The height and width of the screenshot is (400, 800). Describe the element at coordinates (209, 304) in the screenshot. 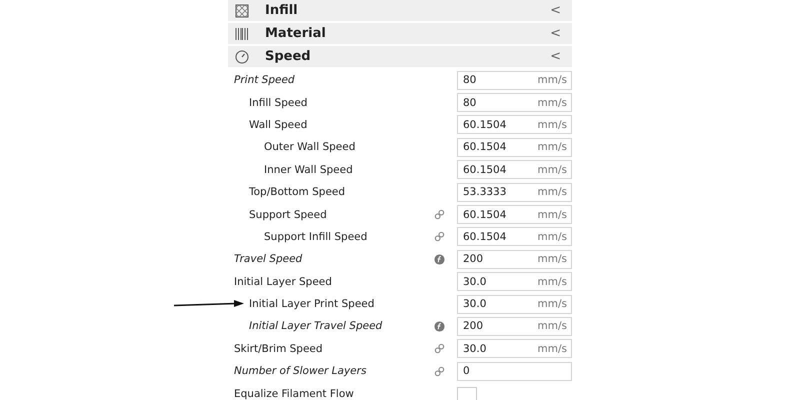

I see `arrow-icon` at that location.